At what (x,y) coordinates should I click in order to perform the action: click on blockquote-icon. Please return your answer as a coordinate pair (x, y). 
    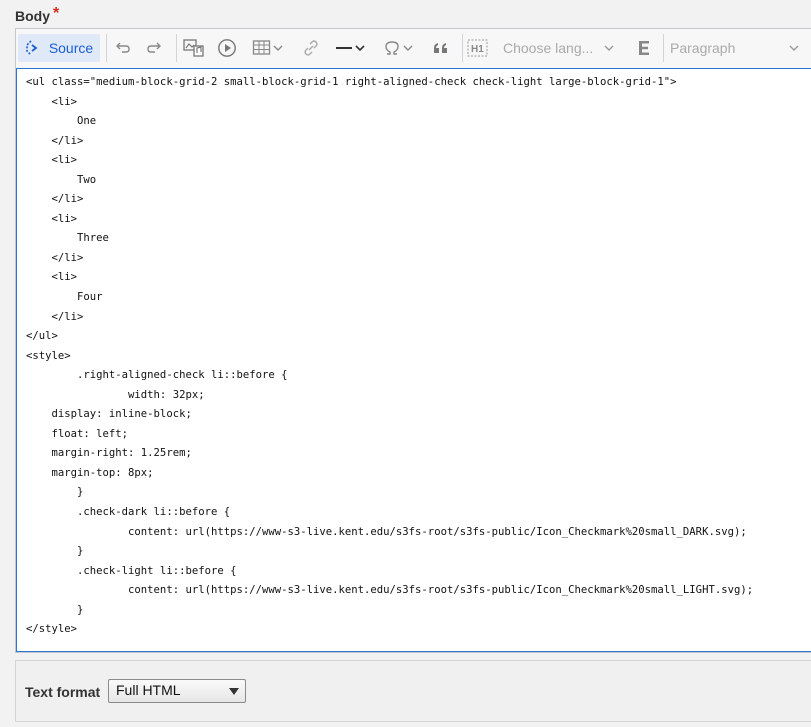
    Looking at the image, I should click on (441, 48).